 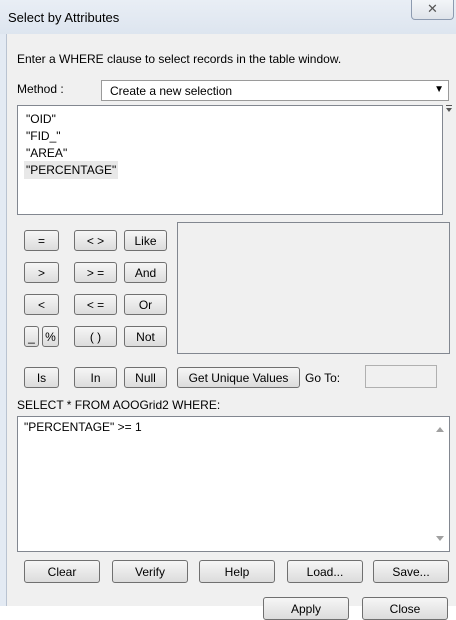 What do you see at coordinates (95, 304) in the screenshot?
I see `operator-less-equal-button: < =` at bounding box center [95, 304].